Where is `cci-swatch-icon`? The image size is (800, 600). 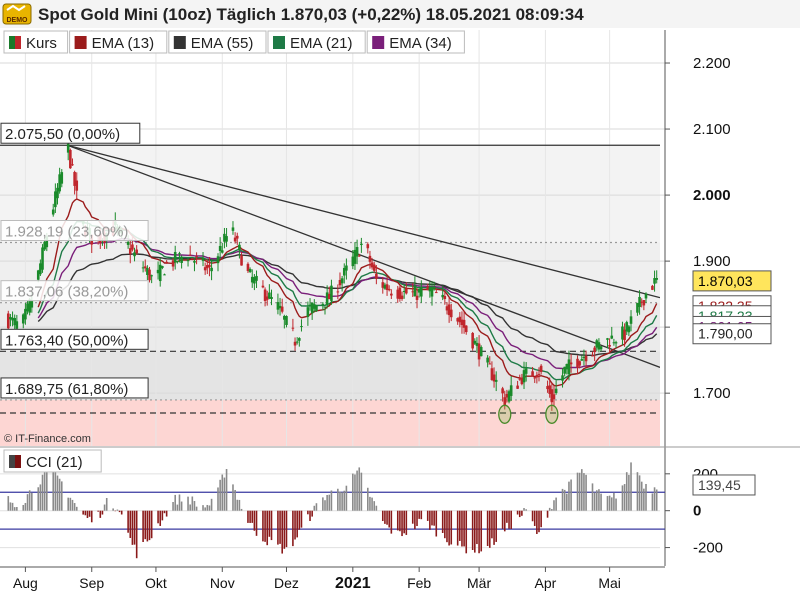
cci-swatch-icon is located at coordinates (12, 461).